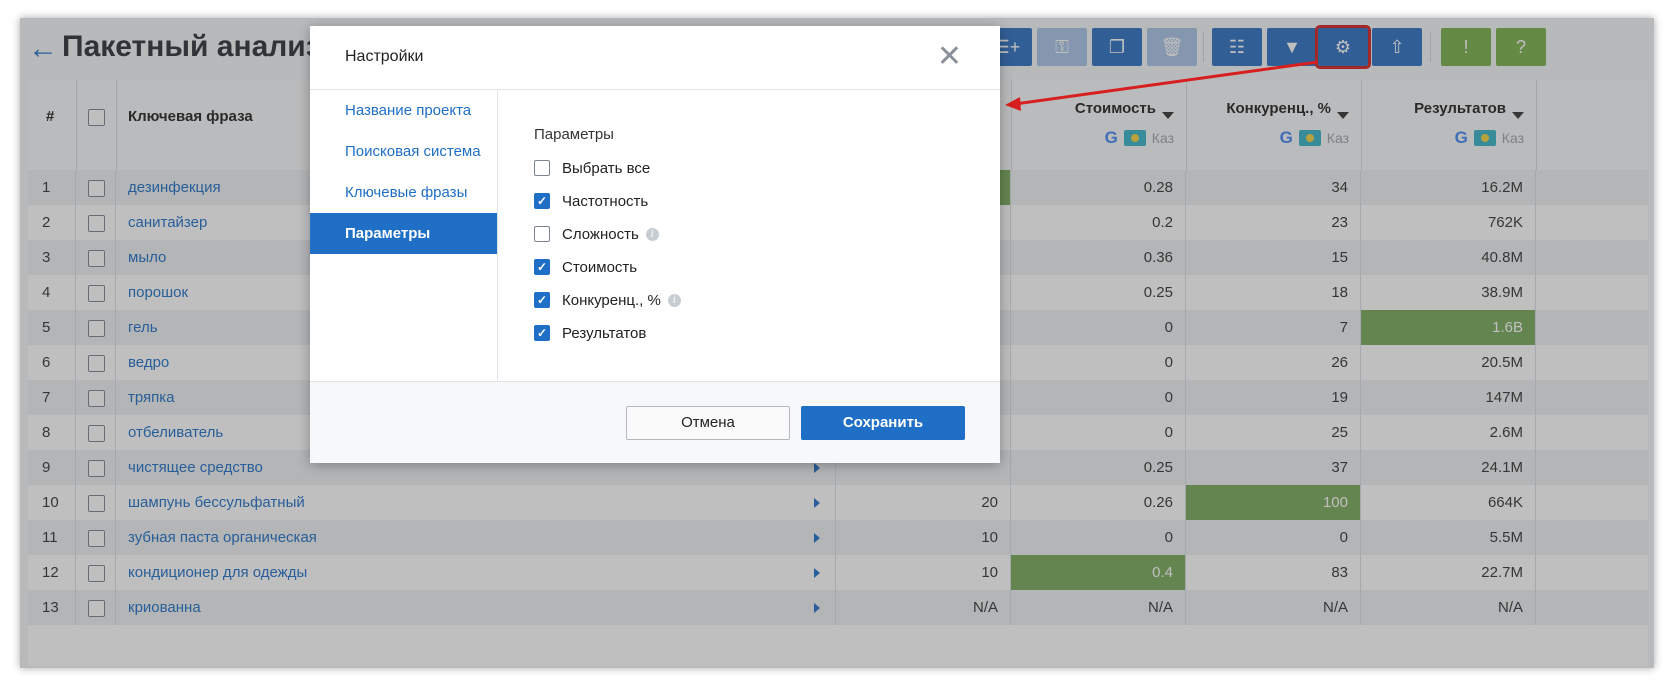 The image size is (1677, 687). I want to click on param-option: ✓ Частотность, so click(591, 201).